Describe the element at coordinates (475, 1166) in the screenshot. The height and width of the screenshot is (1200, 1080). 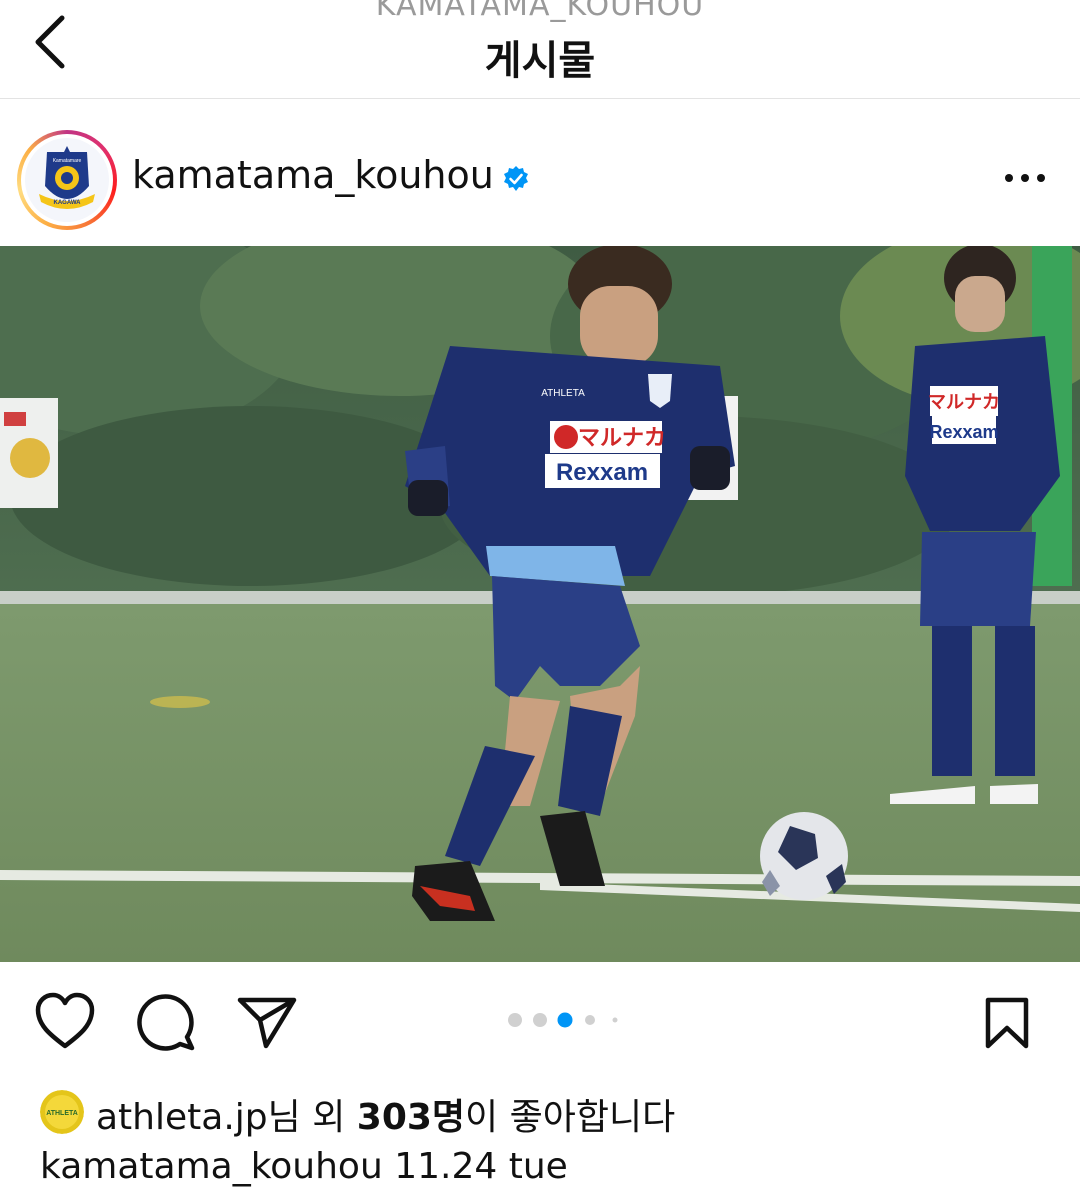
I see `caption-text: 11.24 tue` at that location.